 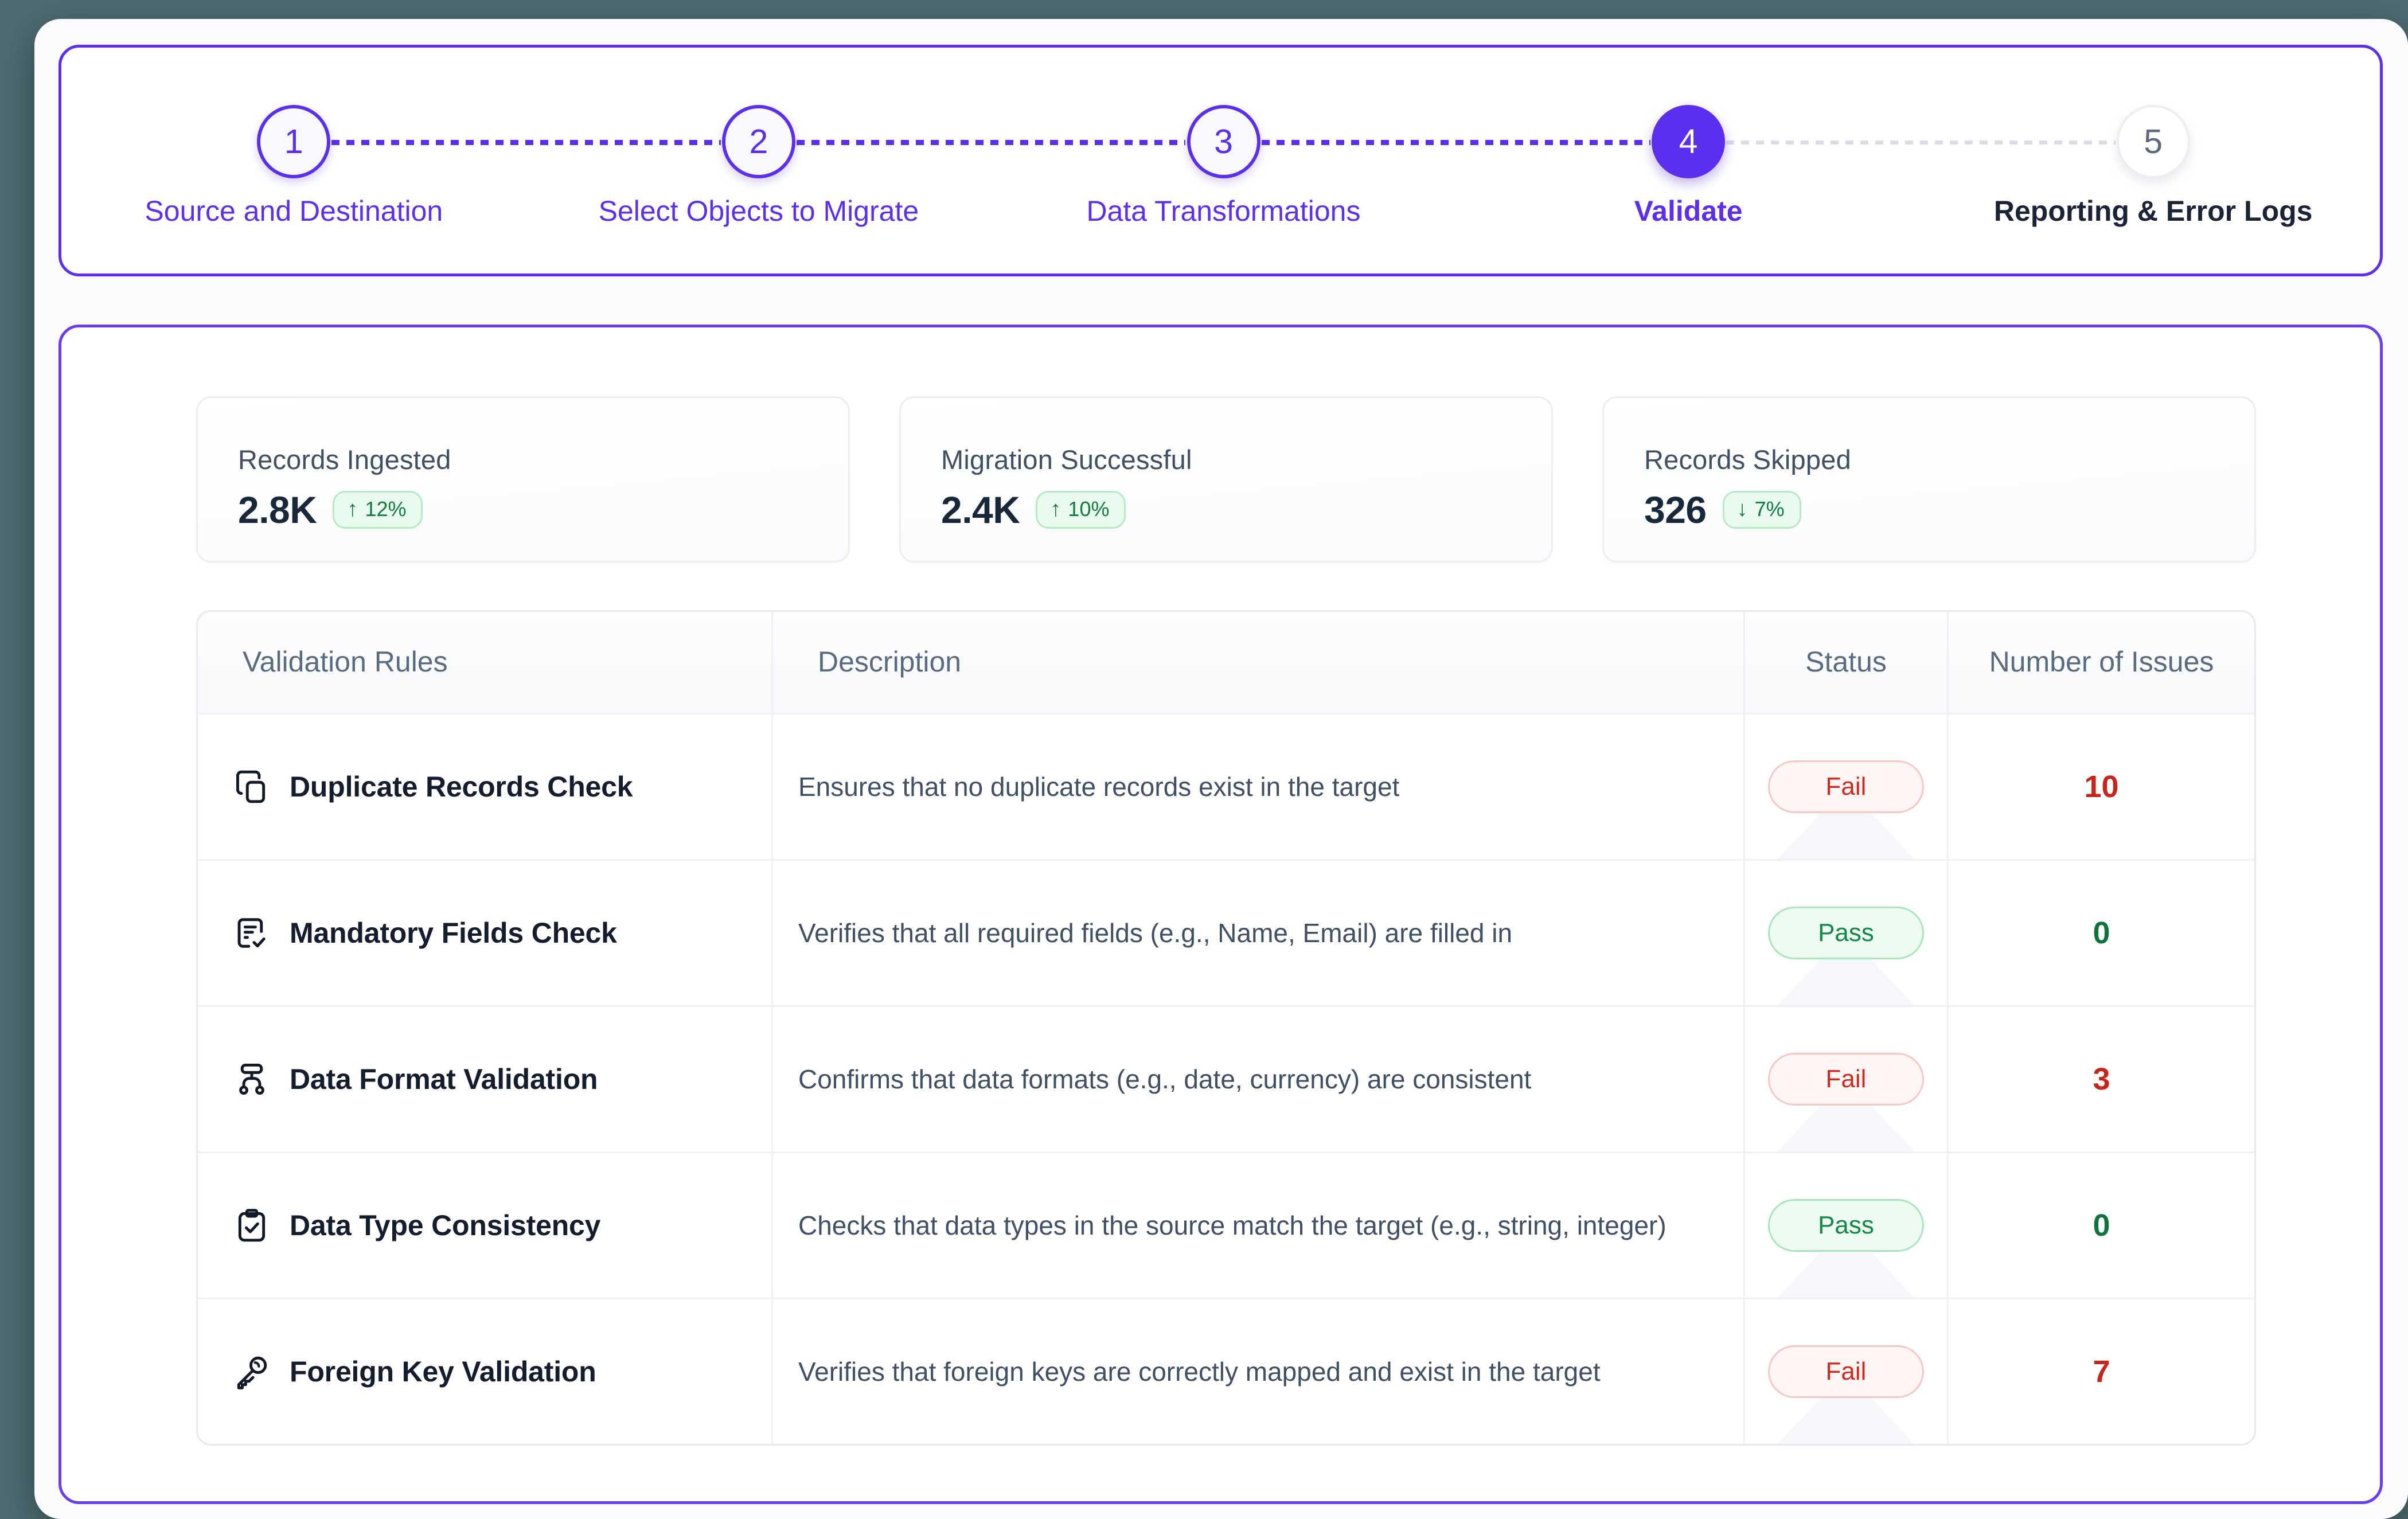 I want to click on stat-value: 2.4K, so click(x=980, y=510).